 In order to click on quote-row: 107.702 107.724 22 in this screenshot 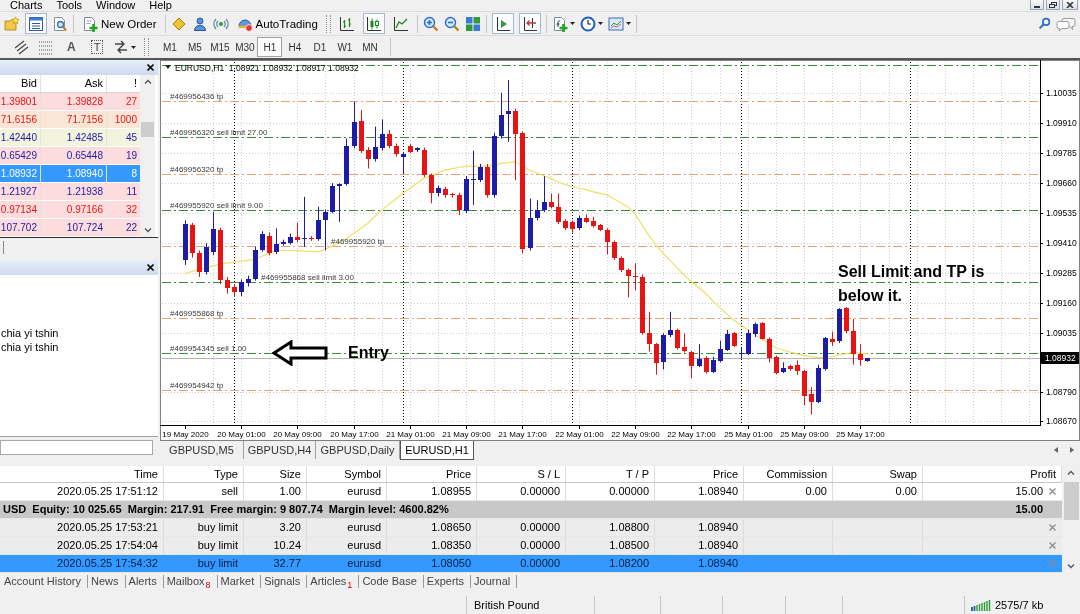, I will do `click(70, 228)`.